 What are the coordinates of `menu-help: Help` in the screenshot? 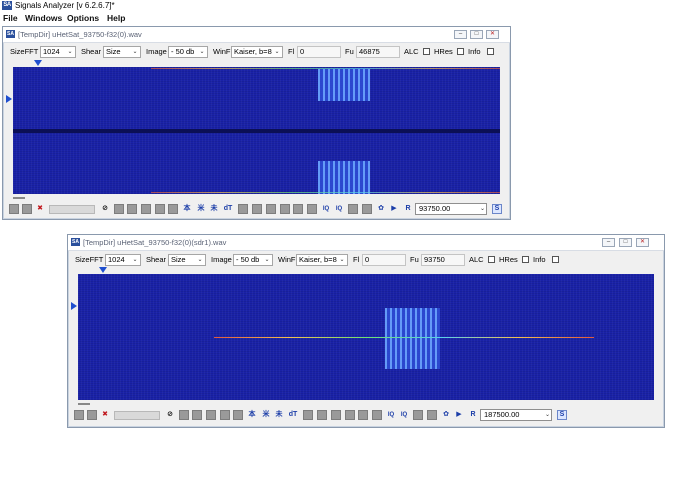 It's located at (116, 18).